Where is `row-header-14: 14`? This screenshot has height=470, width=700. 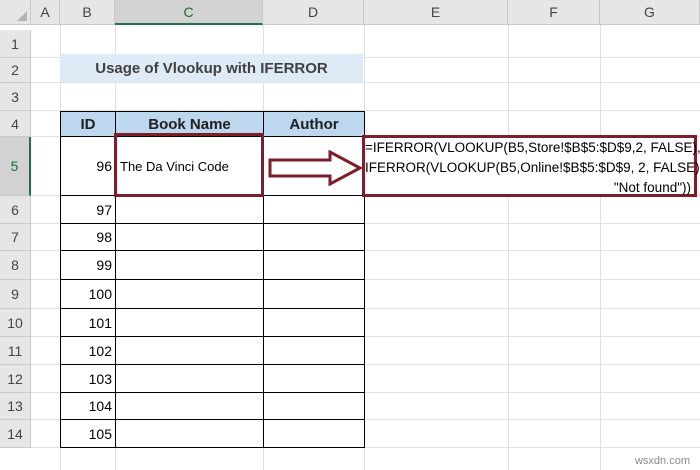 row-header-14: 14 is located at coordinates (15, 434).